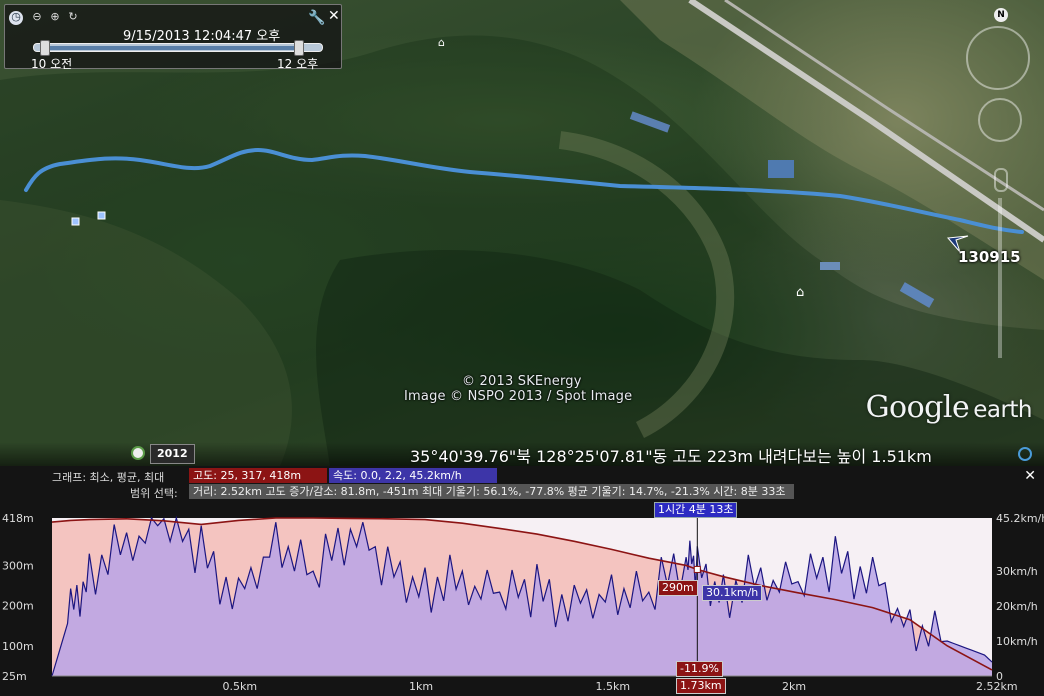 The width and height of the screenshot is (1044, 696). Describe the element at coordinates (997, 686) in the screenshot. I see `x-tick-label: 2.52km` at that location.